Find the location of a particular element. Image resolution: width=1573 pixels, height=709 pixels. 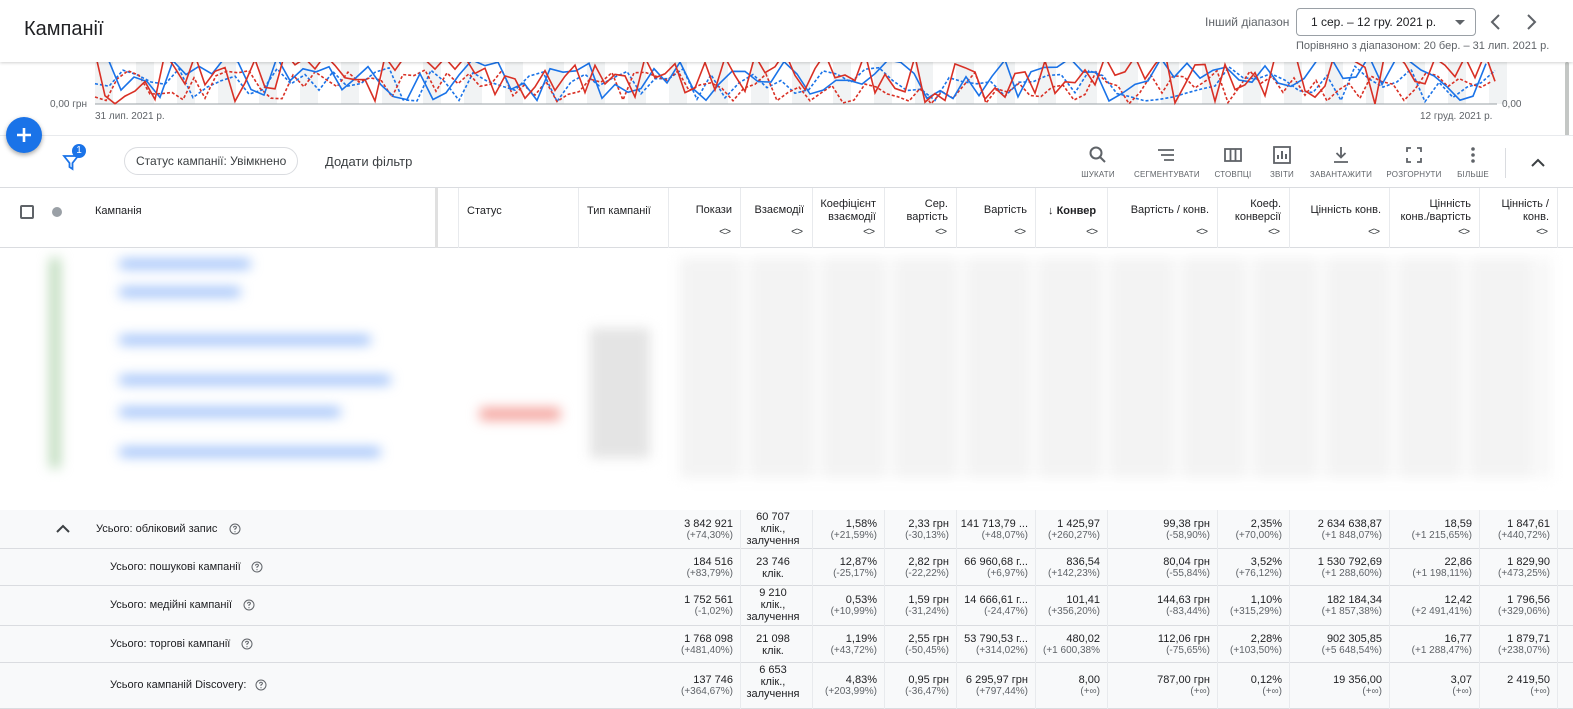

column-conv-value-cost-label-1: Цінність is located at coordinates (1450, 204).